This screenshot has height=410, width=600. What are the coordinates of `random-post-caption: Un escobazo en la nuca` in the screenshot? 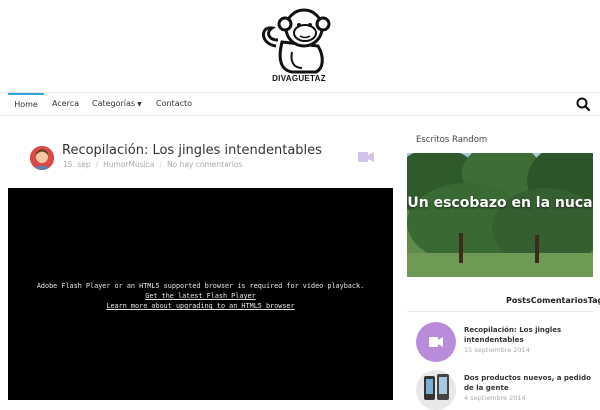 It's located at (500, 203).